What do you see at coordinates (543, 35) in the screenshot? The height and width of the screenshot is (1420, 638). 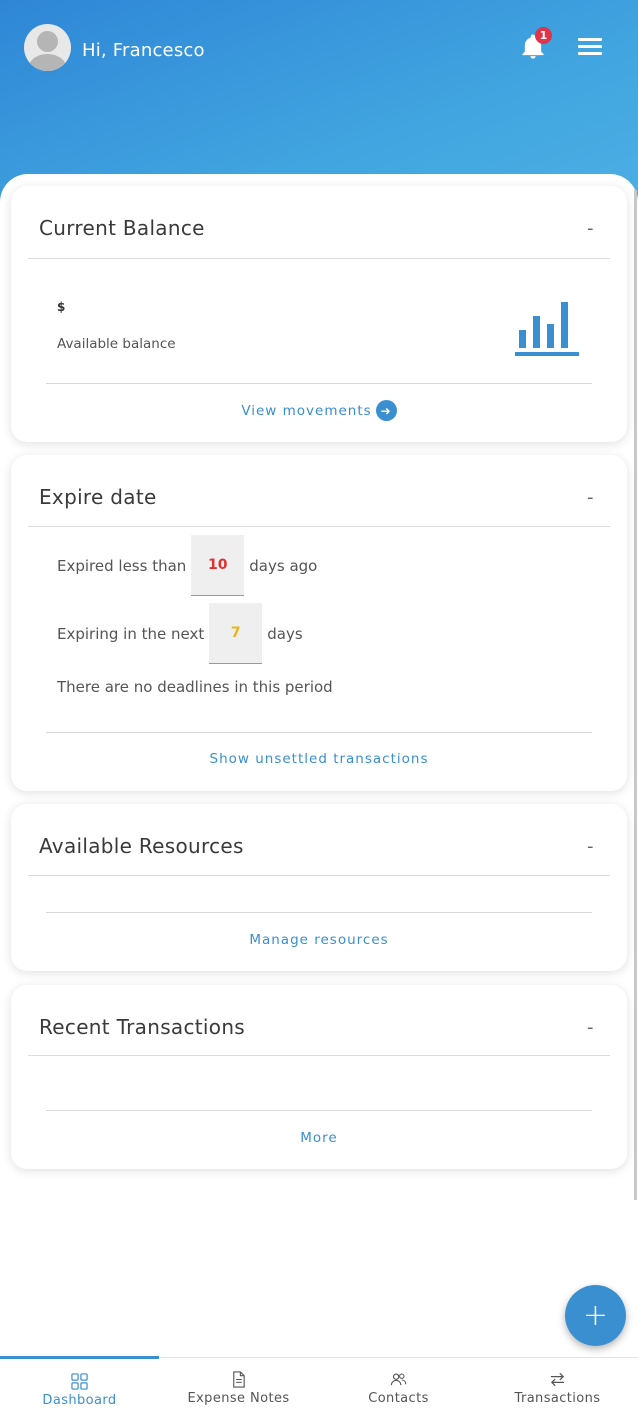 I see `notification-badge: 1` at bounding box center [543, 35].